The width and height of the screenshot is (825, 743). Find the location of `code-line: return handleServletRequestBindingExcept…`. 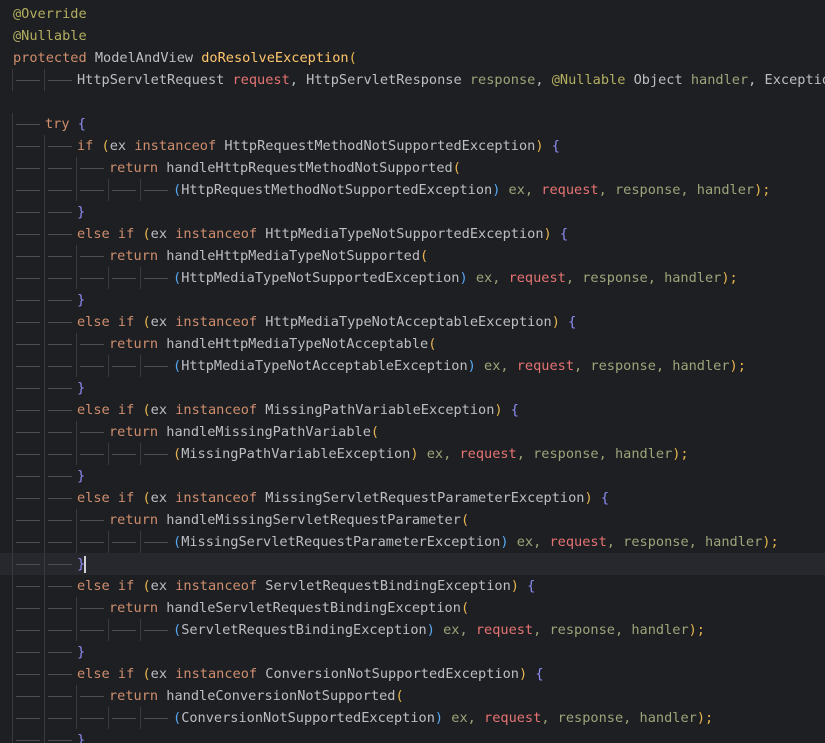

code-line: return handleServletRequestBindingExcept… is located at coordinates (412, 608).